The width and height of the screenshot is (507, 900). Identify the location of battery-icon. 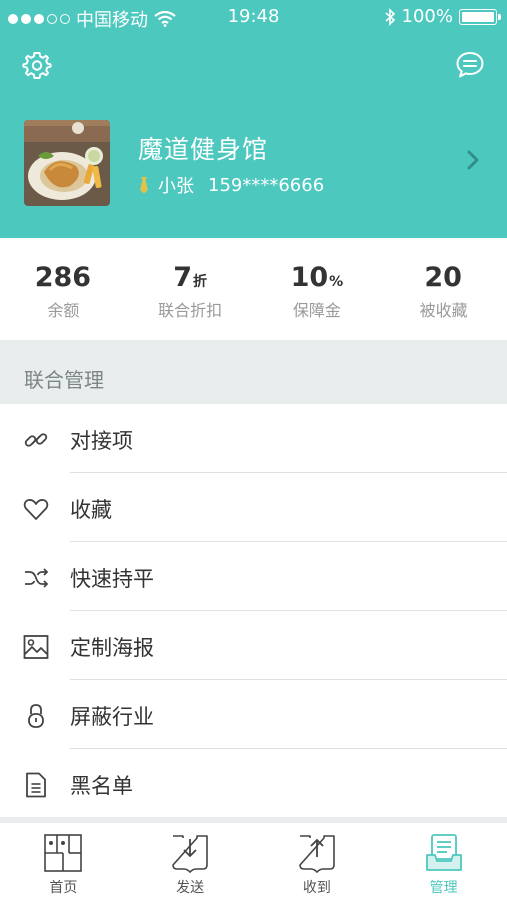
(480, 16).